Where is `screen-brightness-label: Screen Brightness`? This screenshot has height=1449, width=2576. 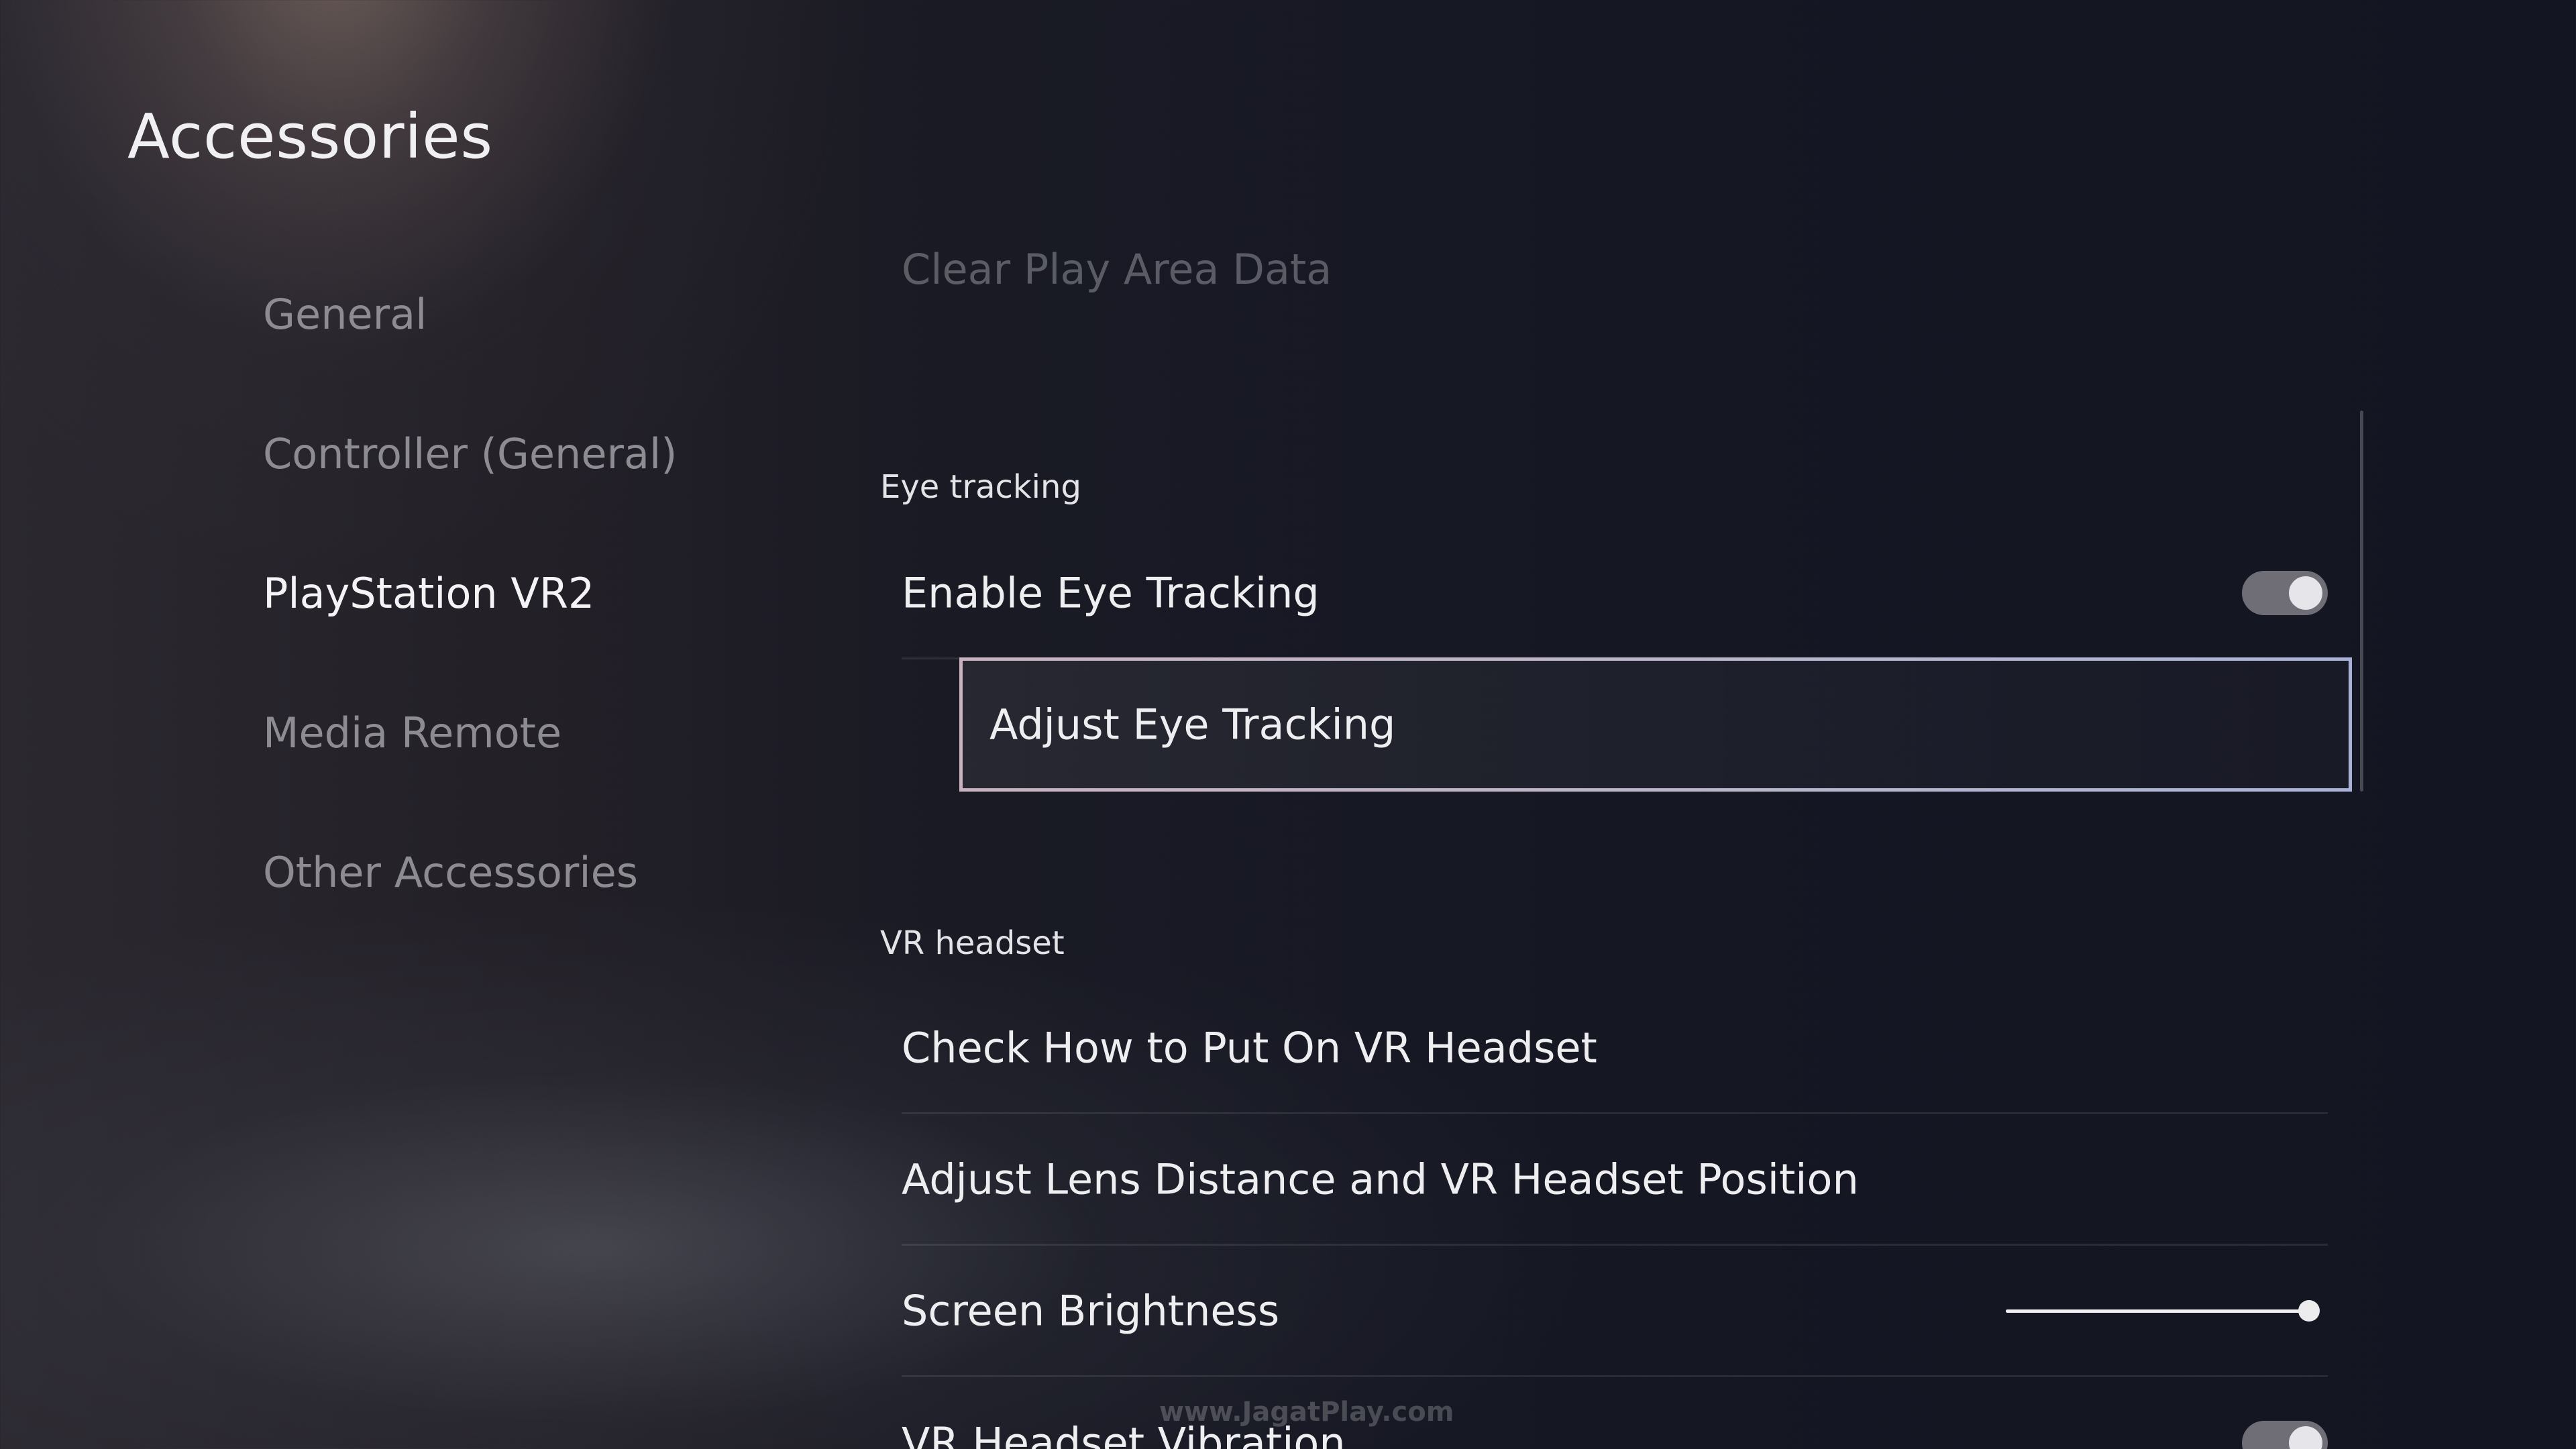 screen-brightness-label: Screen Brightness is located at coordinates (1091, 1310).